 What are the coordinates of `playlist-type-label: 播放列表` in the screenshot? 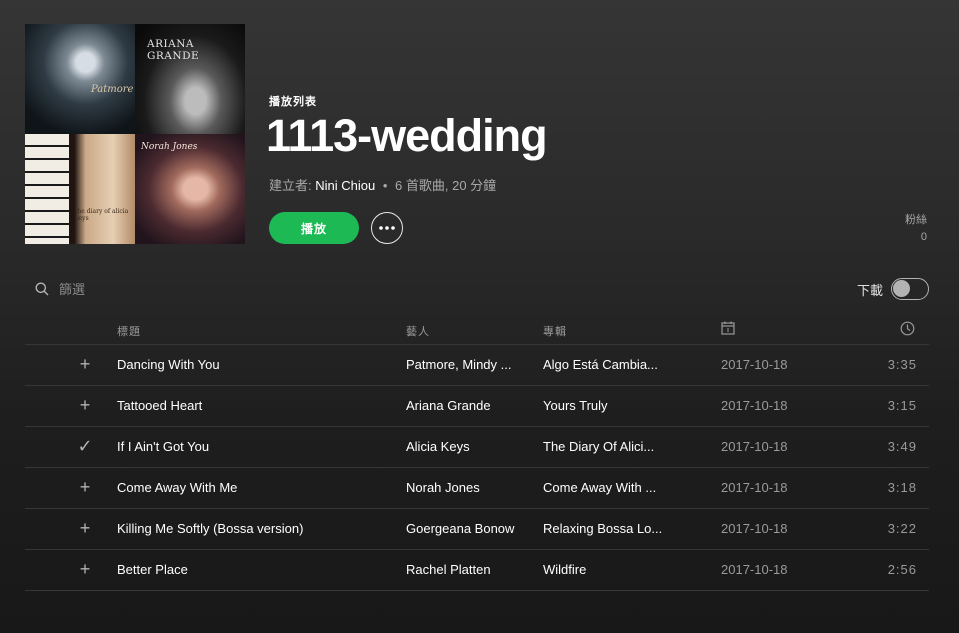 It's located at (293, 102).